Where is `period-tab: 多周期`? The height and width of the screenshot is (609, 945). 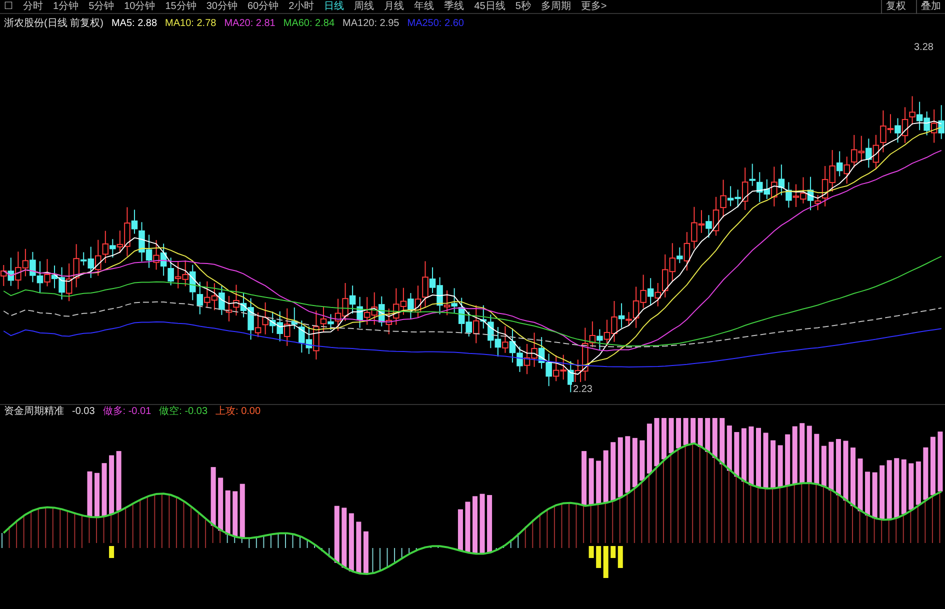
period-tab: 多周期 is located at coordinates (555, 7).